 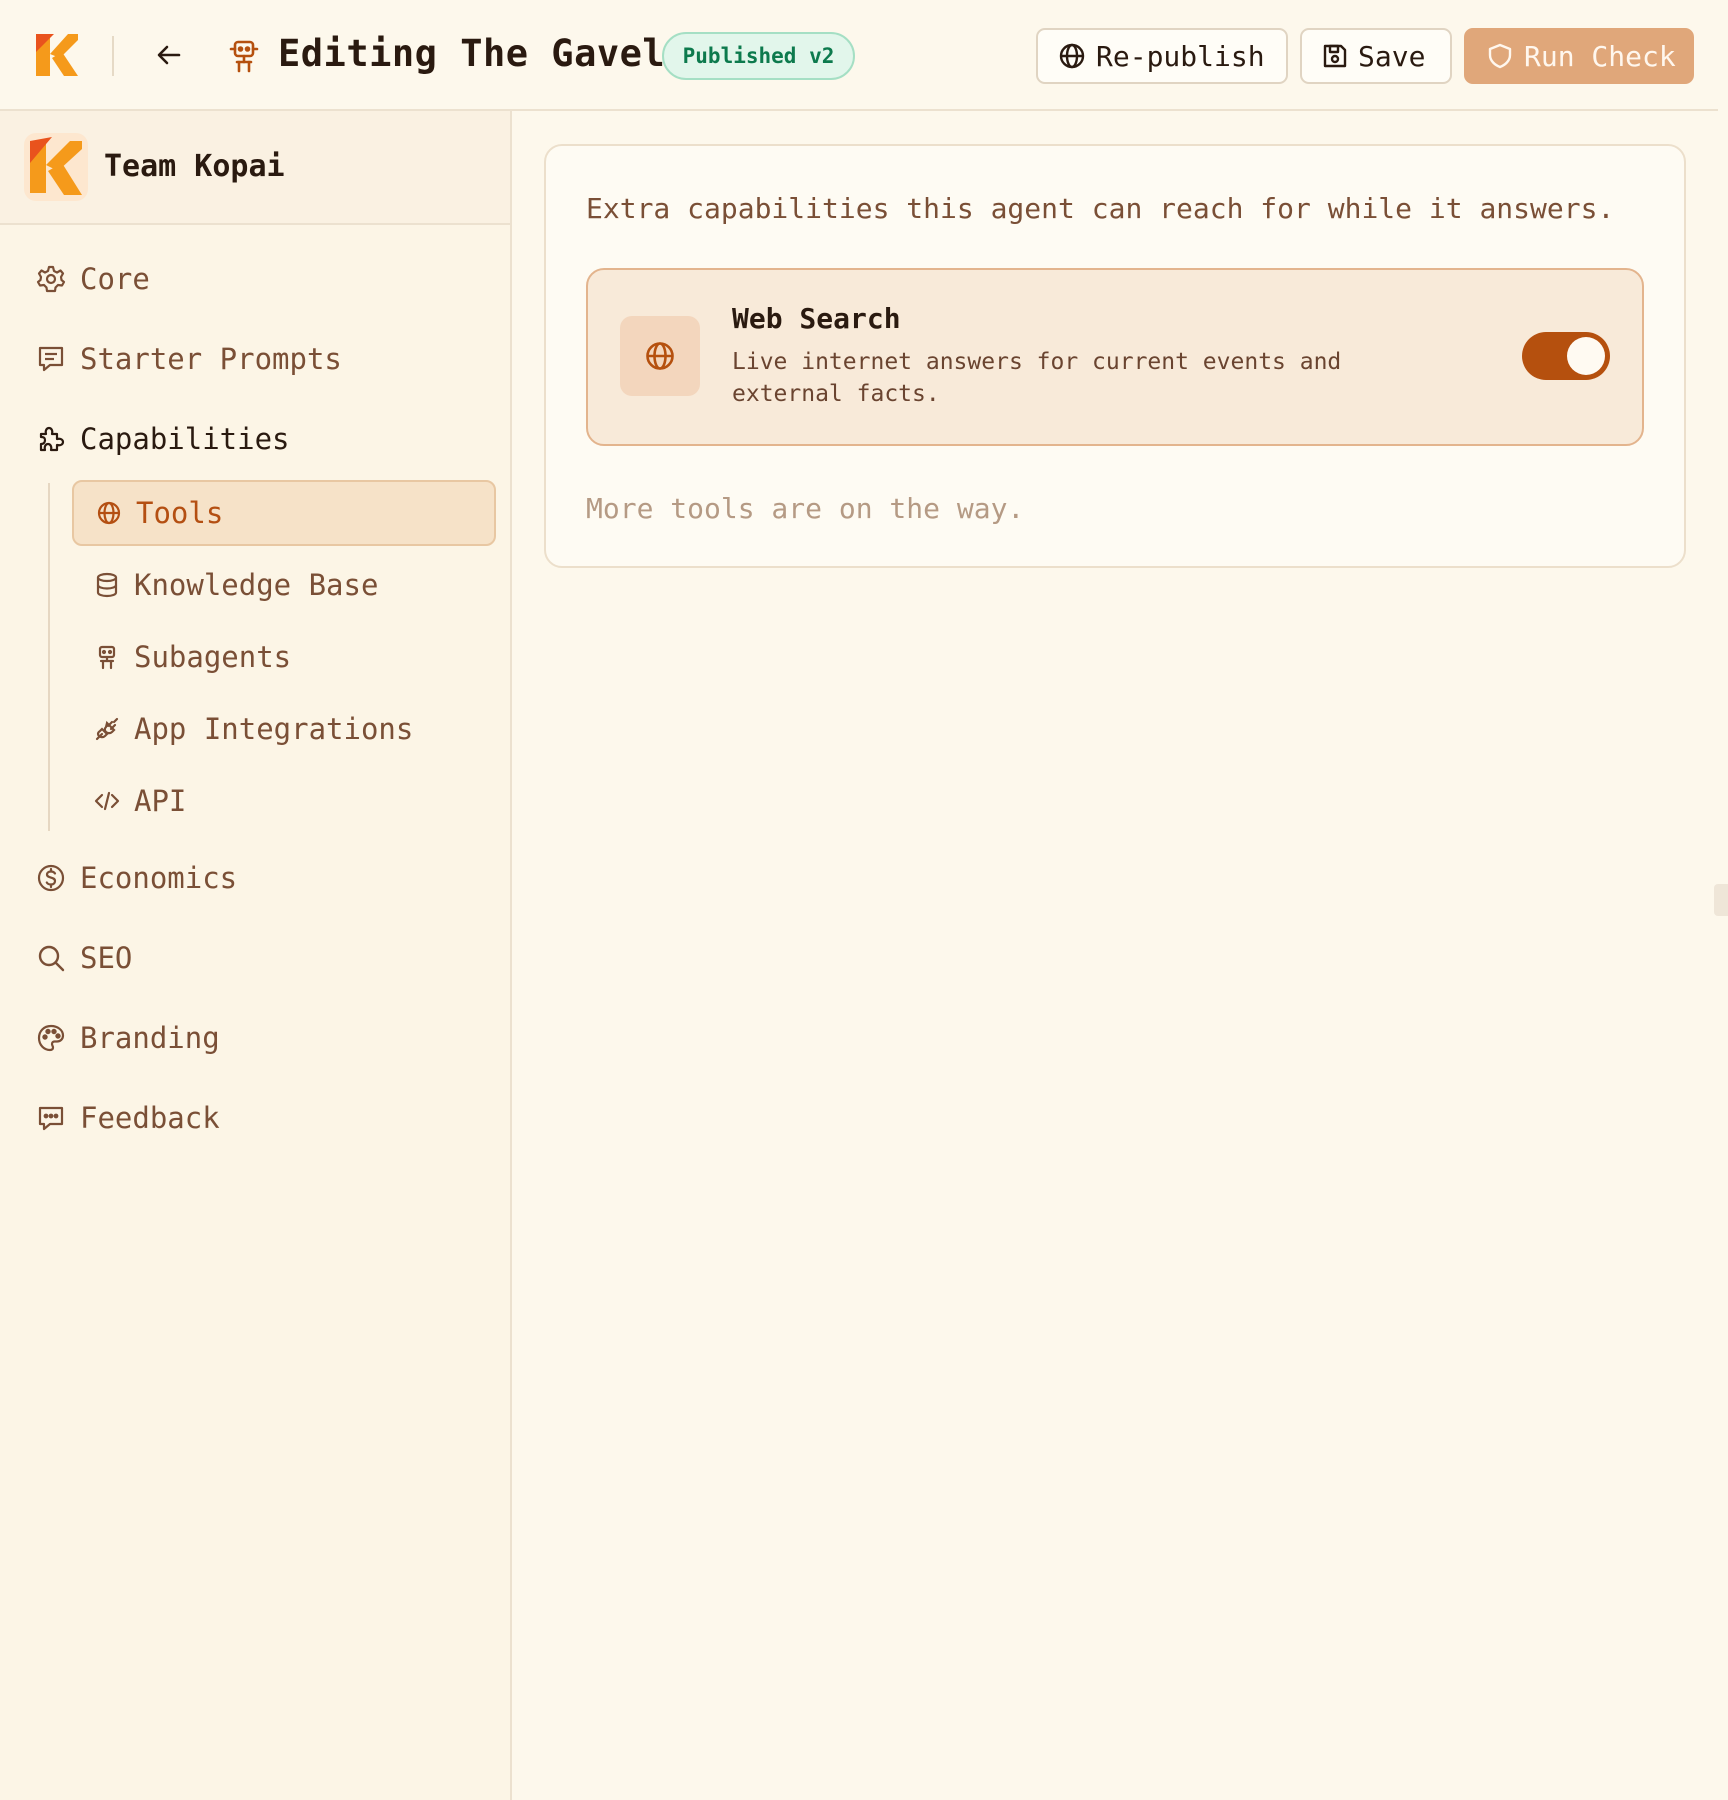 What do you see at coordinates (51, 878) in the screenshot?
I see `dollar-circle-icon` at bounding box center [51, 878].